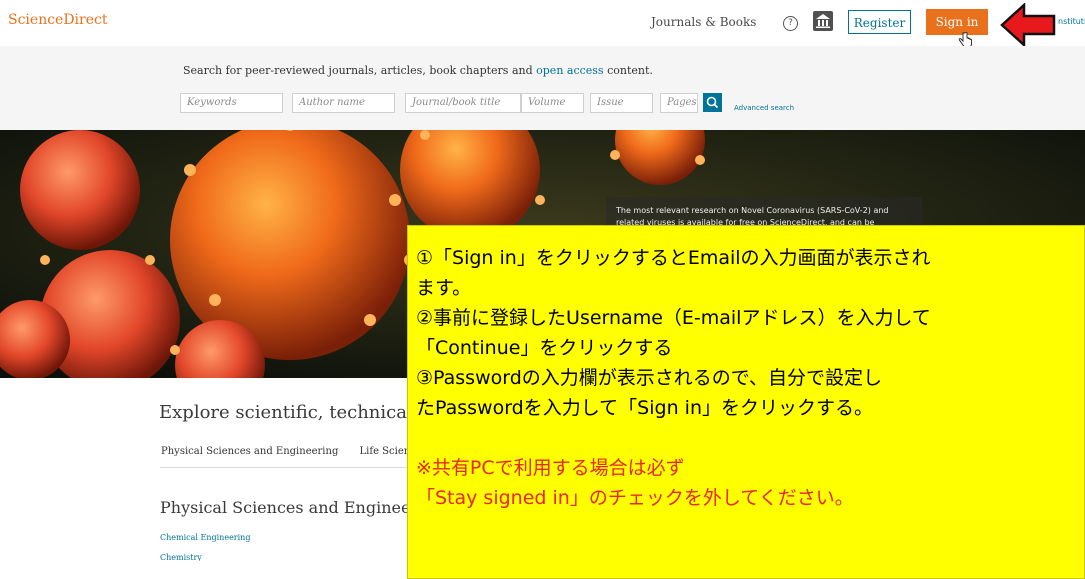 The image size is (1085, 579). Describe the element at coordinates (569, 70) in the screenshot. I see `open-access-link: open access` at that location.